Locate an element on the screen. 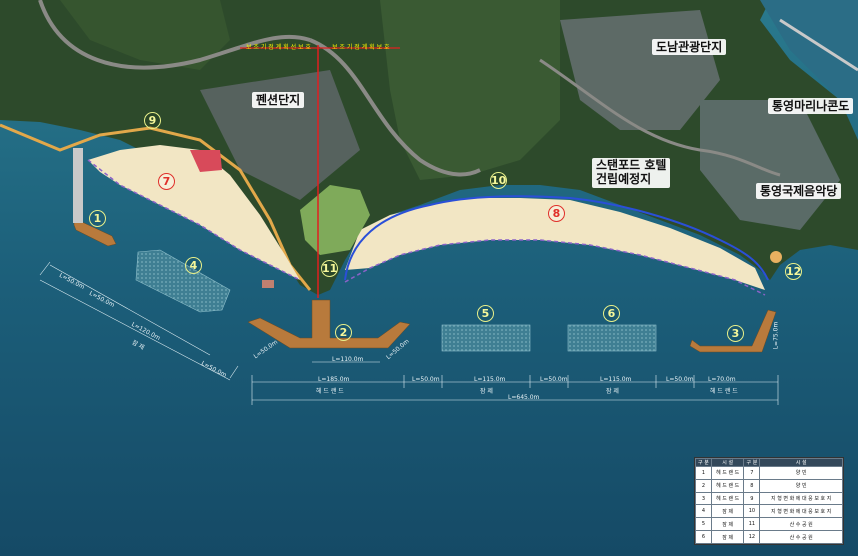  legend-cell: 10 is located at coordinates (752, 511).